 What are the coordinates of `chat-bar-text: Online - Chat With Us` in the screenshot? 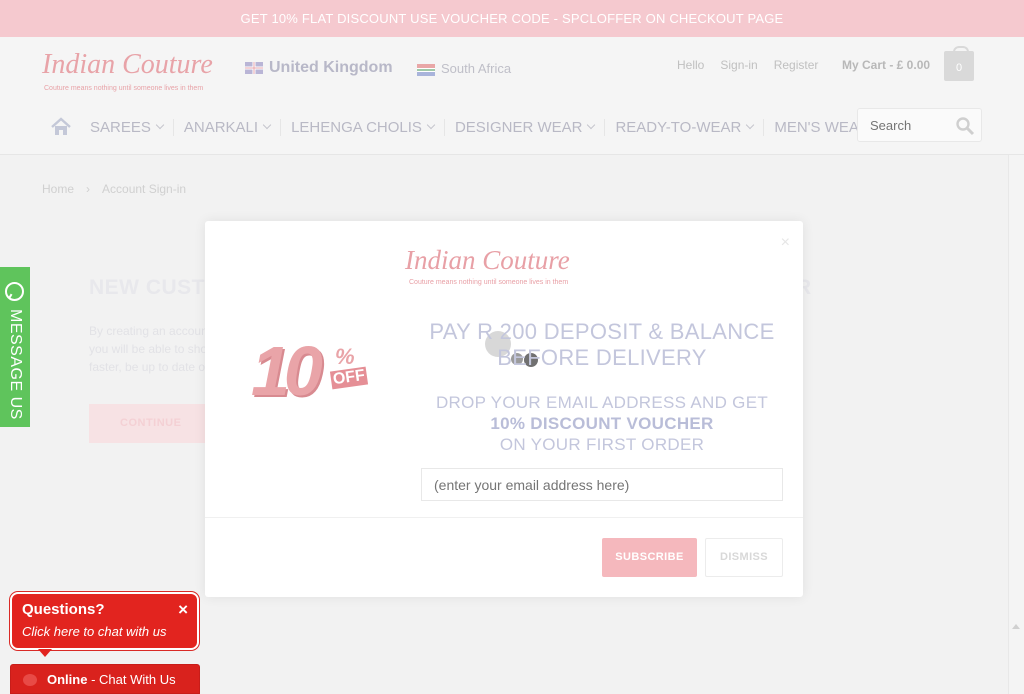 It's located at (111, 679).